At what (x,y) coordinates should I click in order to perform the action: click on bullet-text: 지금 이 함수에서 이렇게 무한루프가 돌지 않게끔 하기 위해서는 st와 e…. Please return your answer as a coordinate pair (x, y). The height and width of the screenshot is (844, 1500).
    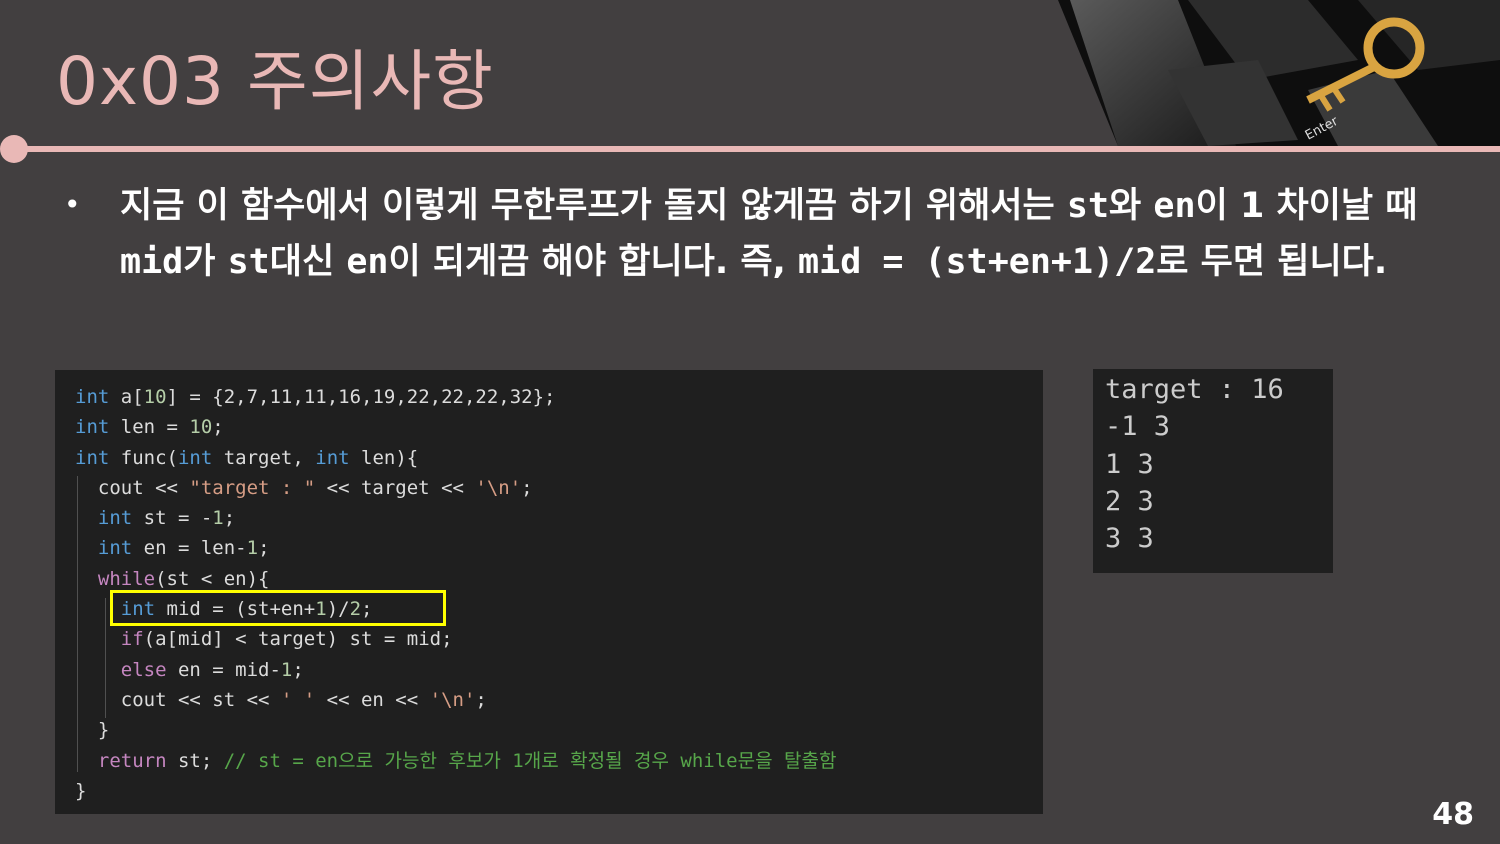
    Looking at the image, I should click on (769, 234).